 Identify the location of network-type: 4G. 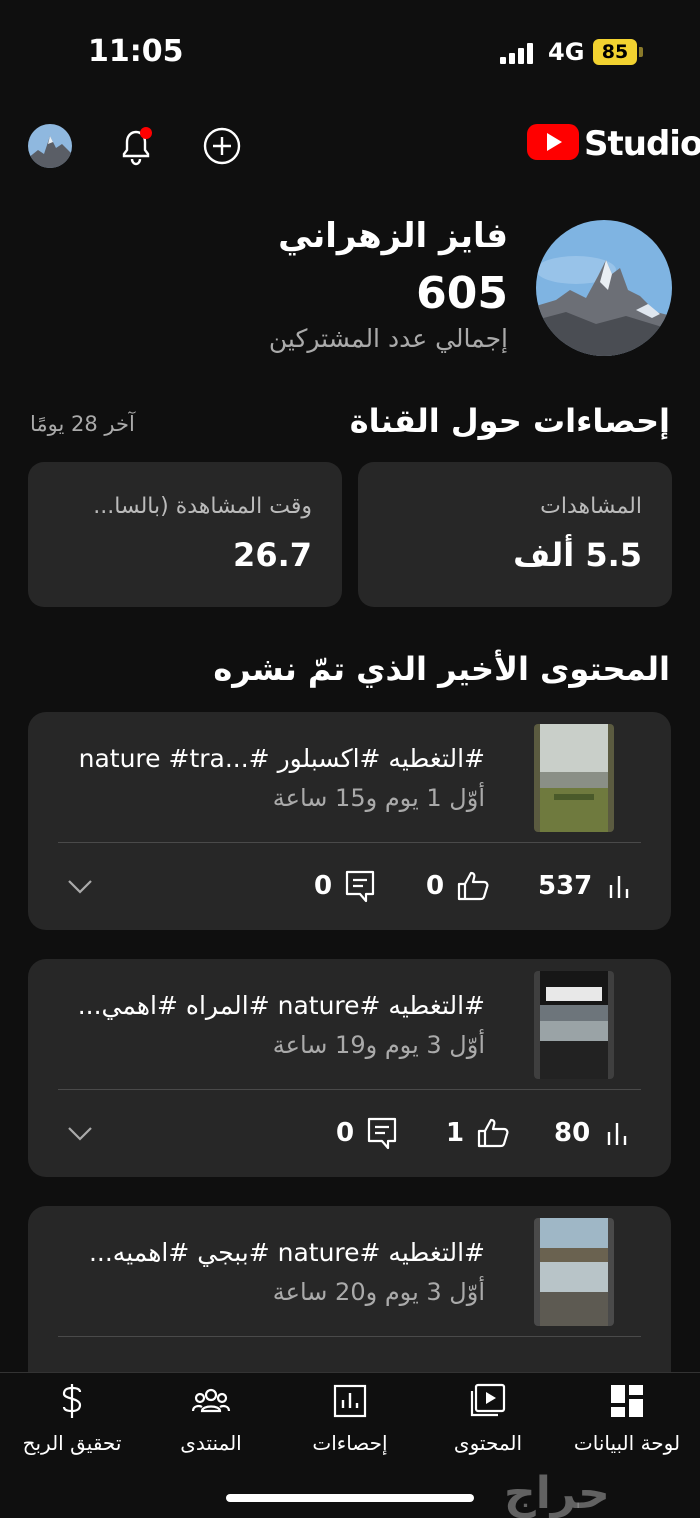
(566, 52).